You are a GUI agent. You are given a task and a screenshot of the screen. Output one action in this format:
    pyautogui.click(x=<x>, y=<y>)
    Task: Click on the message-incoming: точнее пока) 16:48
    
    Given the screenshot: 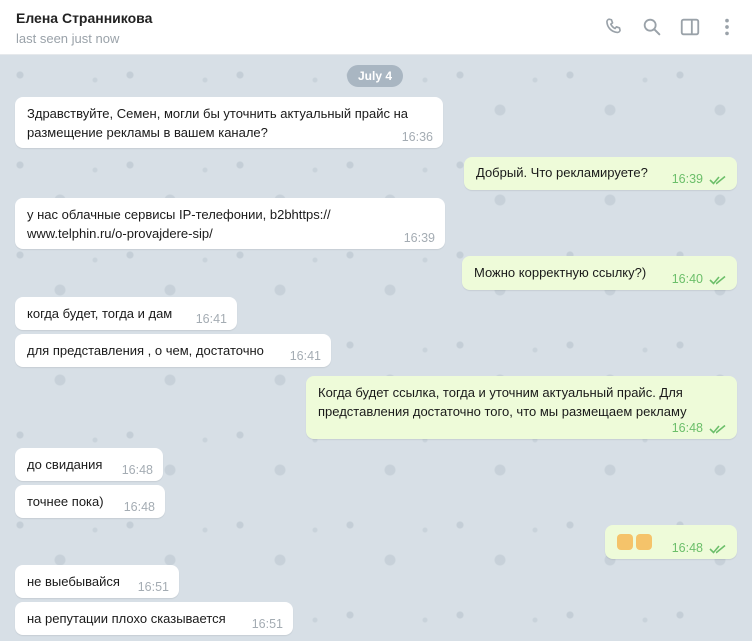 What is the action you would take?
    pyautogui.click(x=90, y=501)
    